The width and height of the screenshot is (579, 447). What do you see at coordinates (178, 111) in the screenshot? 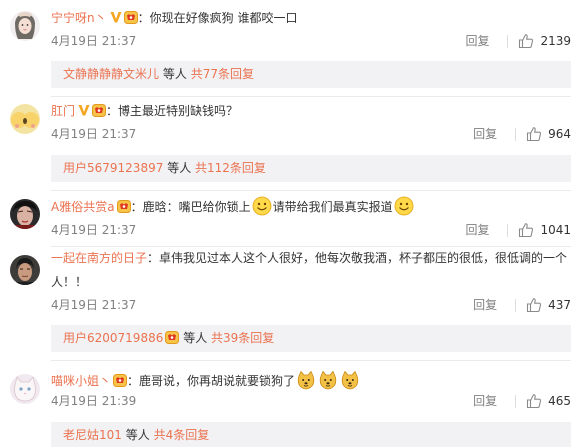
I see `comment-text: 博主最近特别缺钱吗？` at bounding box center [178, 111].